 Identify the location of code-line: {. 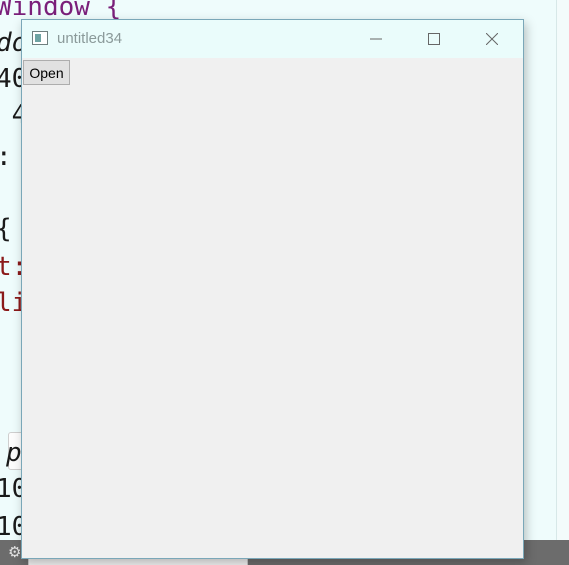
(6, 229).